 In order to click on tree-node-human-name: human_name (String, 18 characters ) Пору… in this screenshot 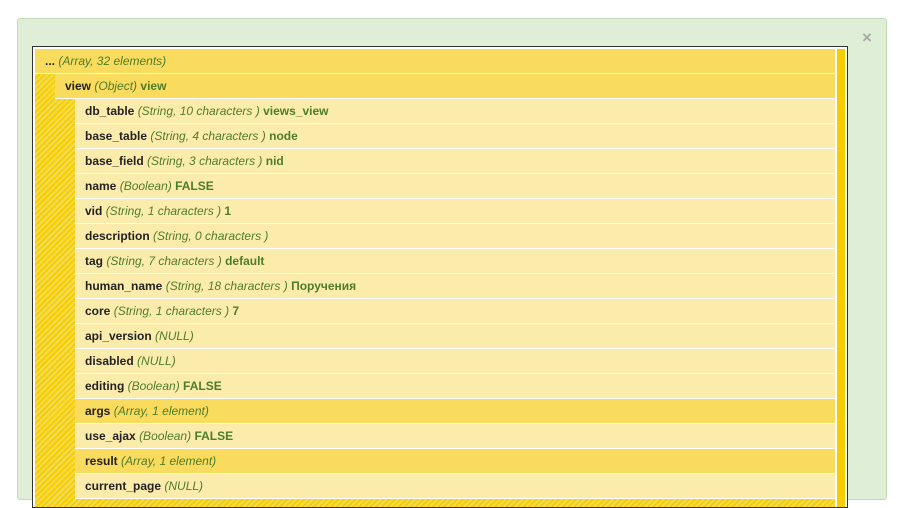, I will do `click(455, 286)`.